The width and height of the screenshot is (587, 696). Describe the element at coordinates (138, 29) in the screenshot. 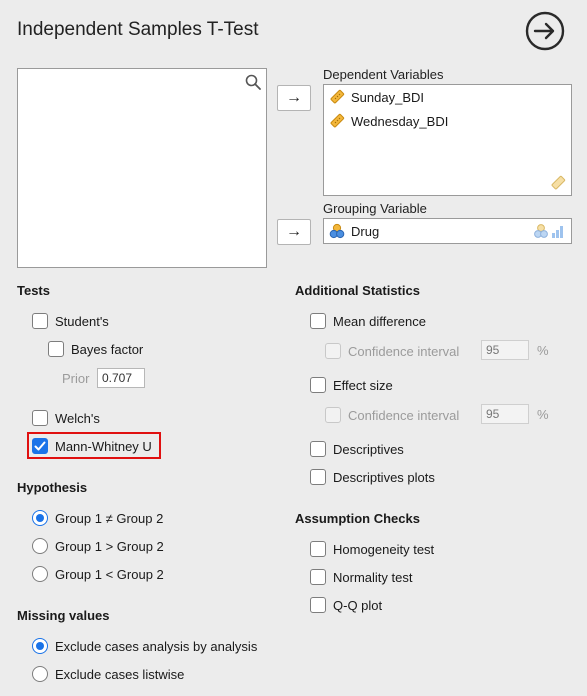

I see `page-title: Independent Samples T-Test` at that location.